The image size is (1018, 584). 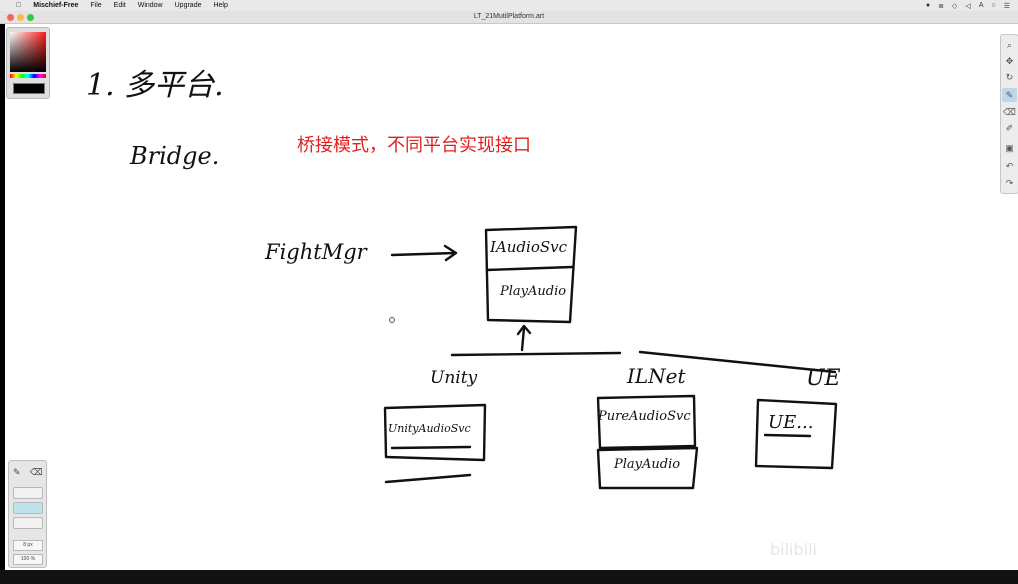 I want to click on brush-pencil-icon: ✎, so click(x=17, y=472).